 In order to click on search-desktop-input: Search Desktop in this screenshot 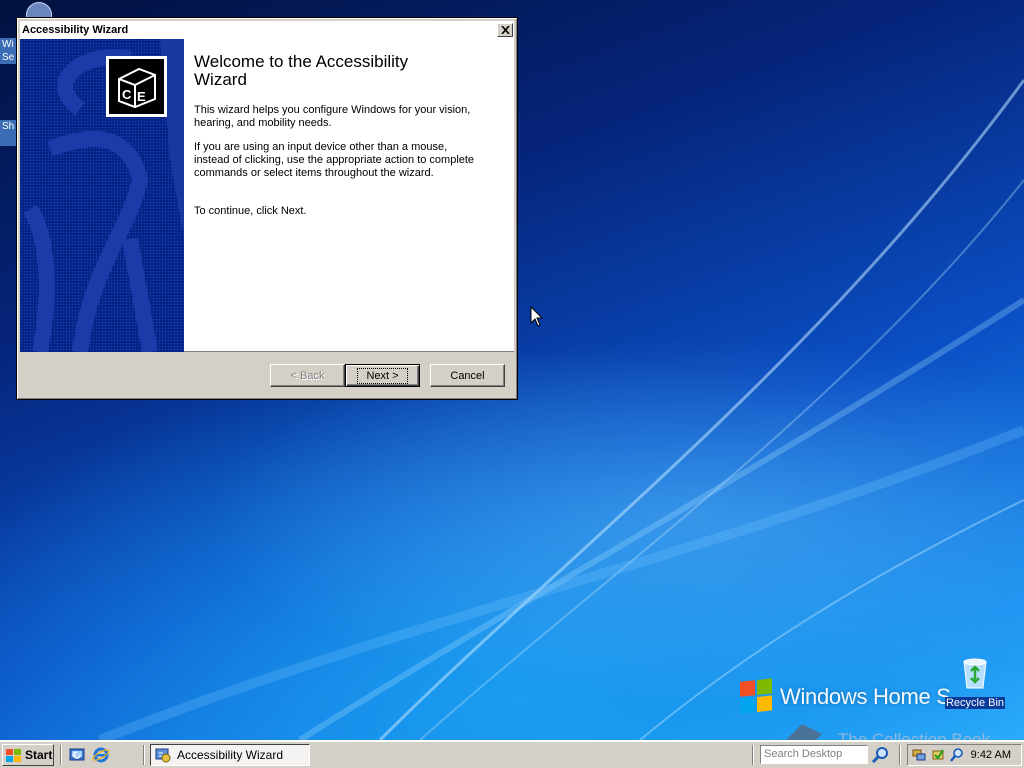, I will do `click(814, 754)`.